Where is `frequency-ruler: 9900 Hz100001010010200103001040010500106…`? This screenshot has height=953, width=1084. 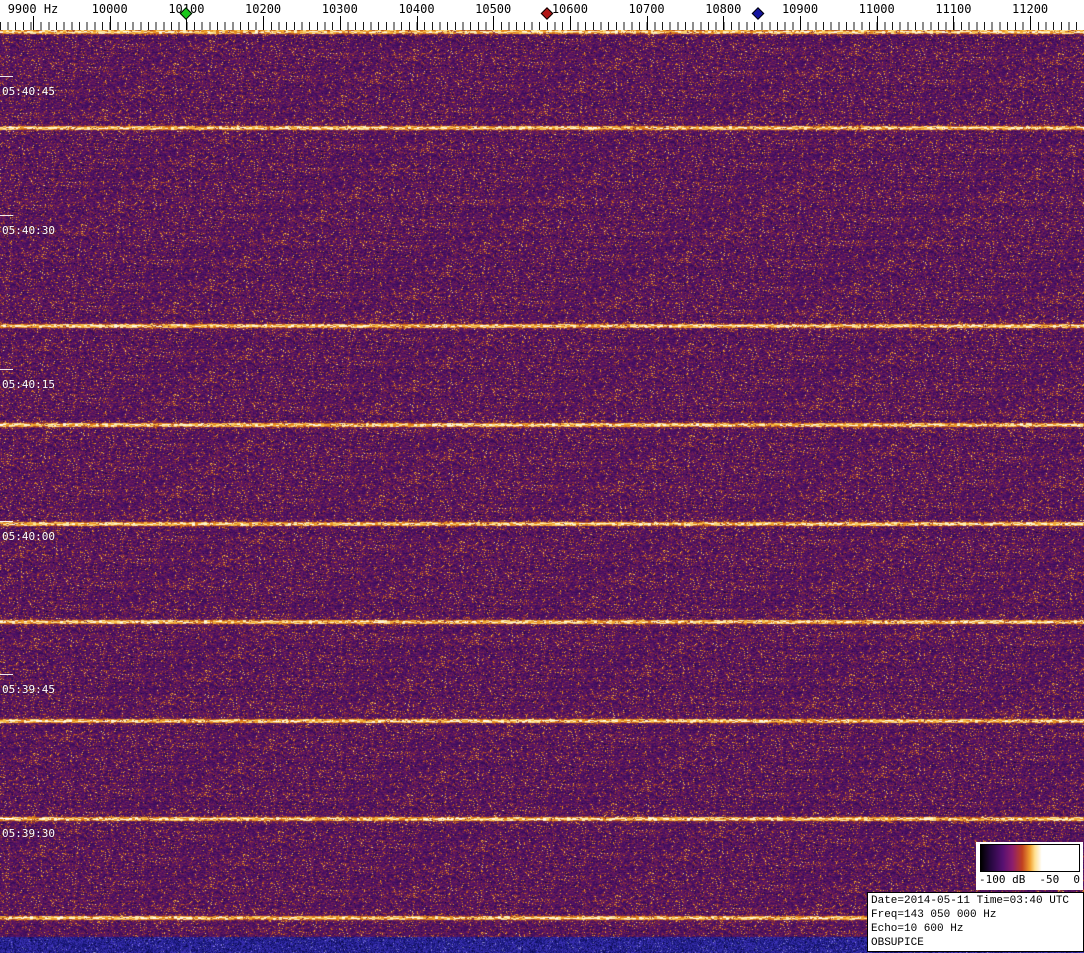
frequency-ruler: 9900 Hz100001010010200103001040010500106… is located at coordinates (542, 15).